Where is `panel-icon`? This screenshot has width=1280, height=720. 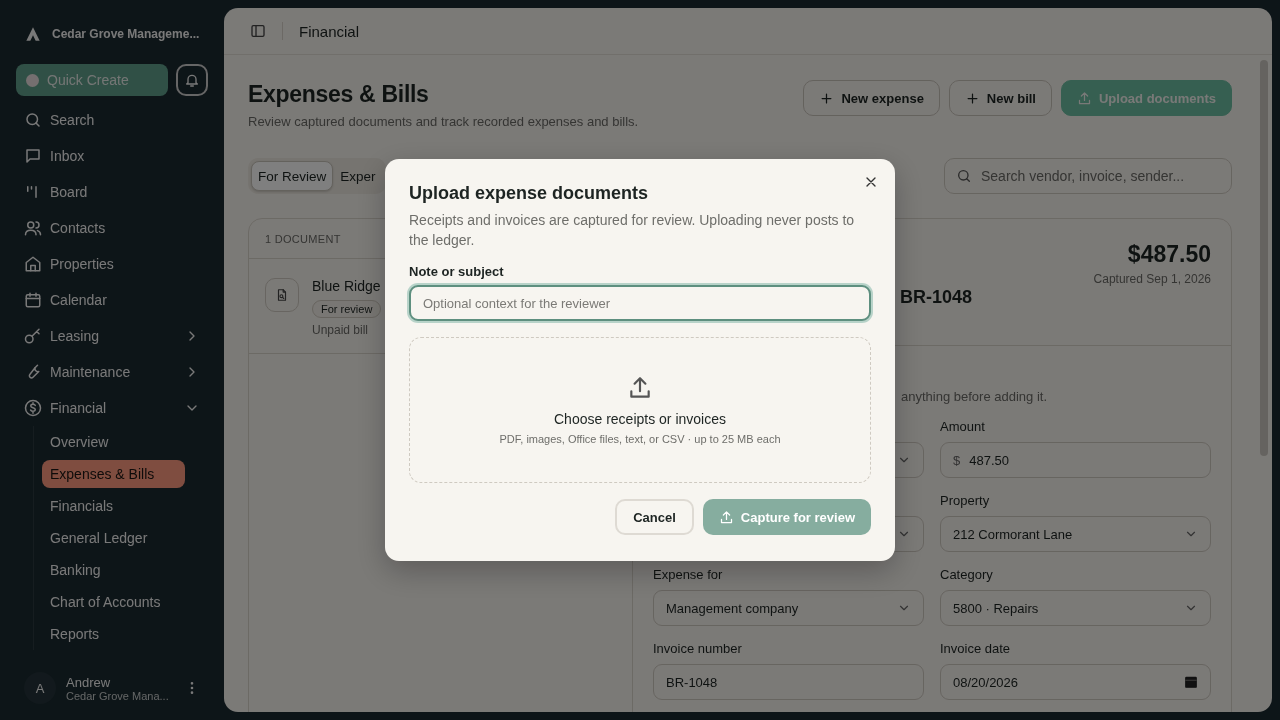 panel-icon is located at coordinates (258, 31).